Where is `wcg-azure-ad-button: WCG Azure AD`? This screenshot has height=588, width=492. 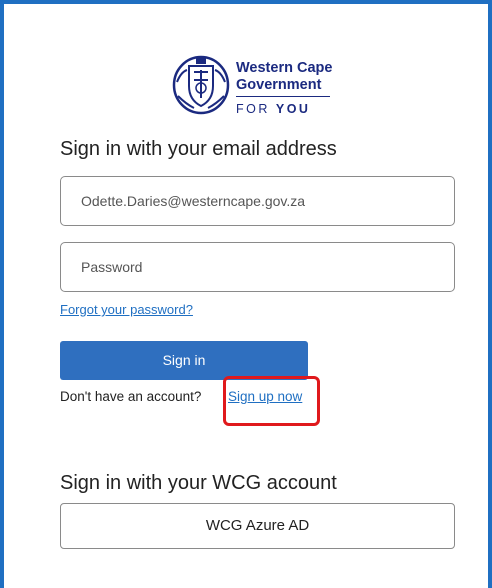 wcg-azure-ad-button: WCG Azure AD is located at coordinates (257, 526).